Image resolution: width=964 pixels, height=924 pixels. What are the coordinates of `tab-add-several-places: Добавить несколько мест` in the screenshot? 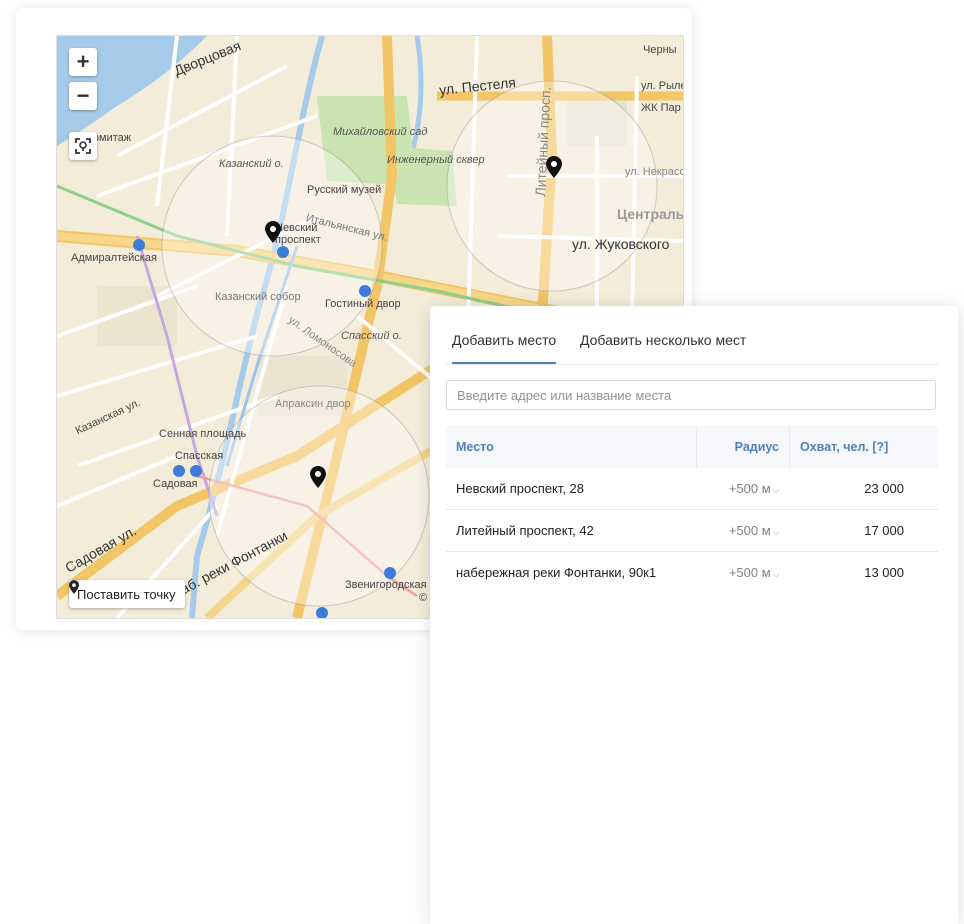 It's located at (663, 347).